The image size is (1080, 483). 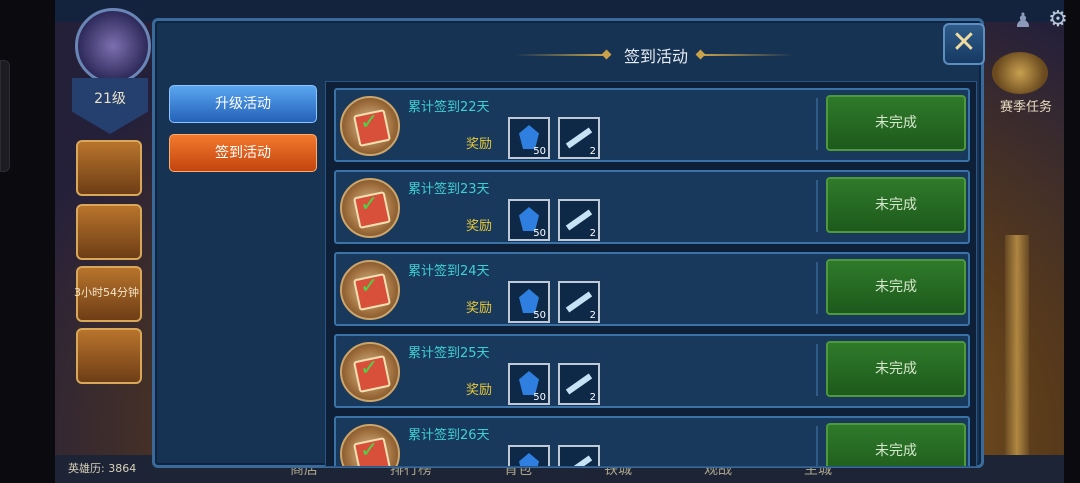 I want to click on tab-sign-in-activity: 签到活动, so click(x=243, y=153).